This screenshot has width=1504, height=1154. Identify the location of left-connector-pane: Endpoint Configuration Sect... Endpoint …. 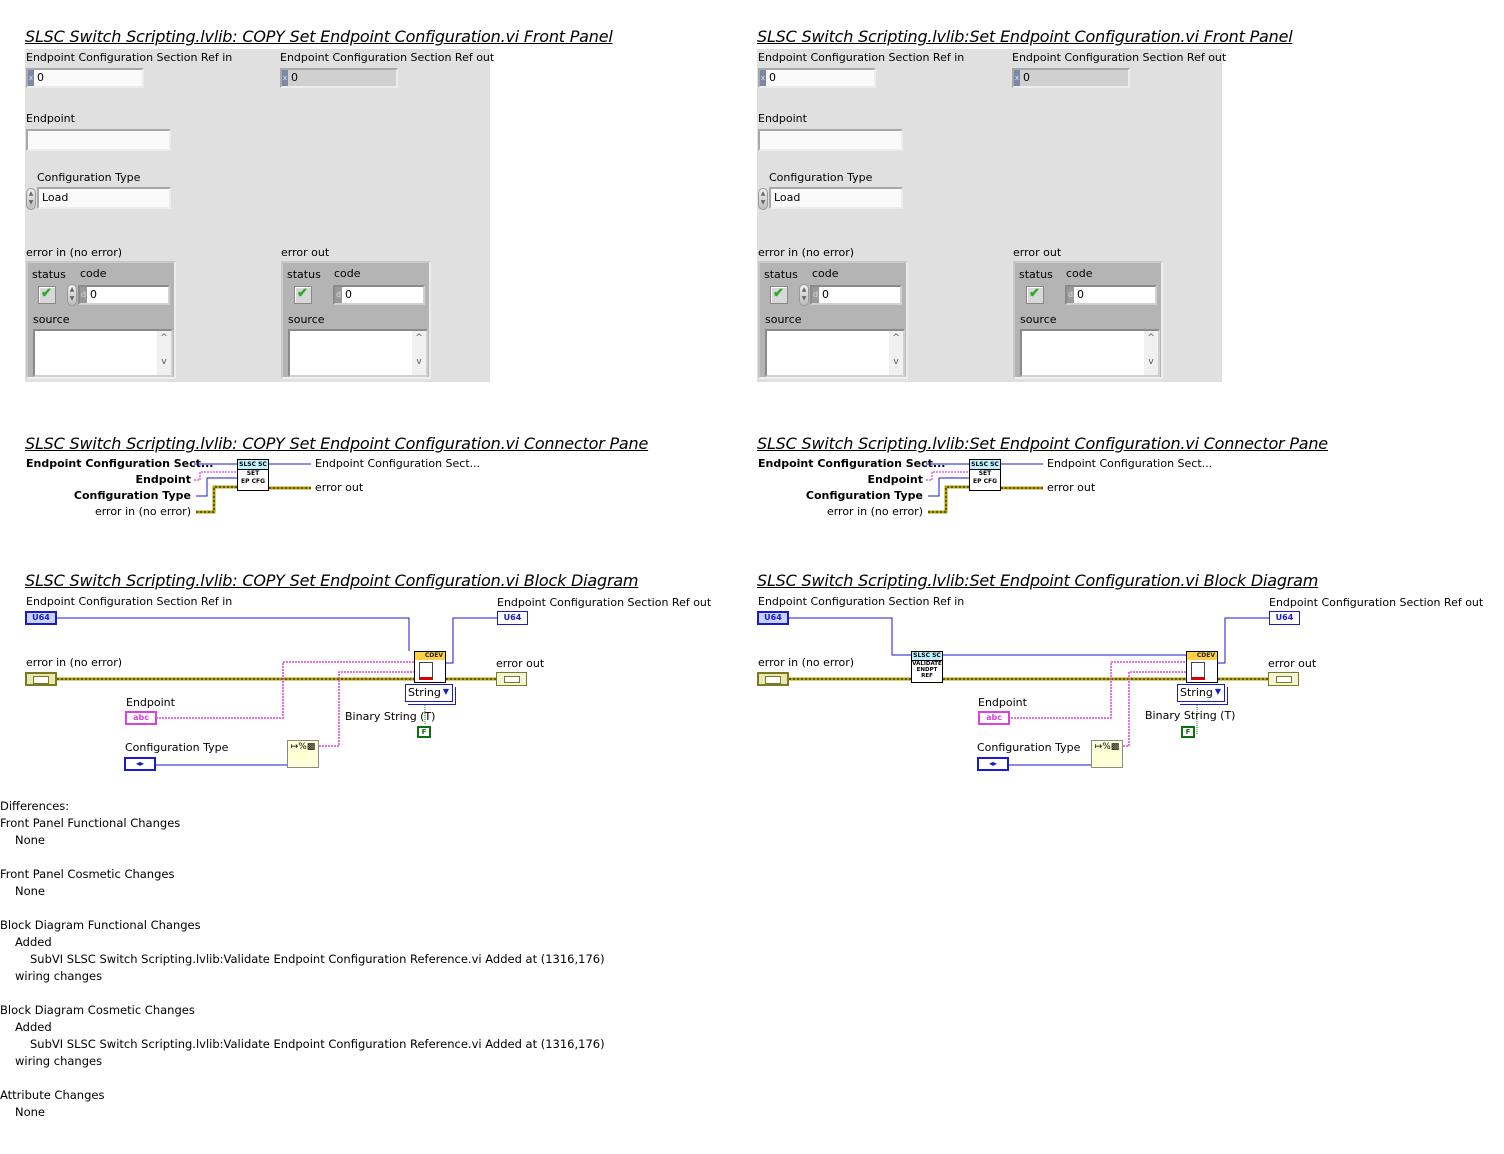
(350, 490).